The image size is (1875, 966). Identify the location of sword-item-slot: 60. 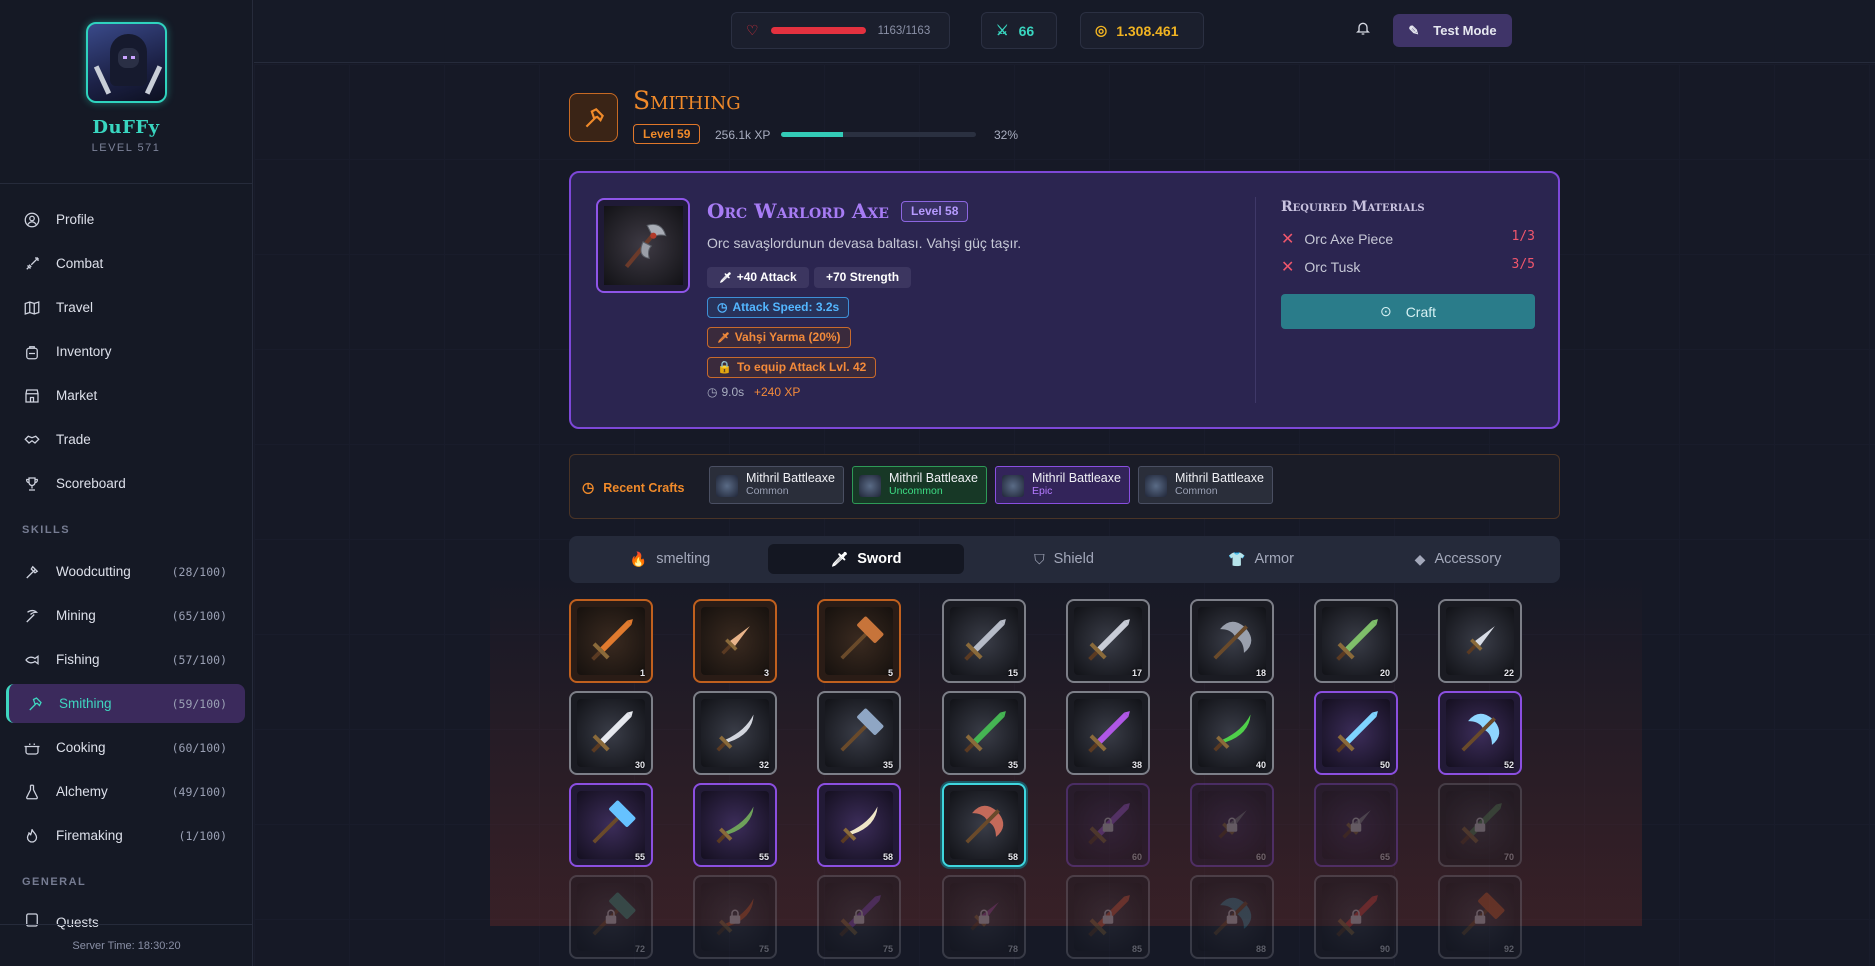
(1108, 825).